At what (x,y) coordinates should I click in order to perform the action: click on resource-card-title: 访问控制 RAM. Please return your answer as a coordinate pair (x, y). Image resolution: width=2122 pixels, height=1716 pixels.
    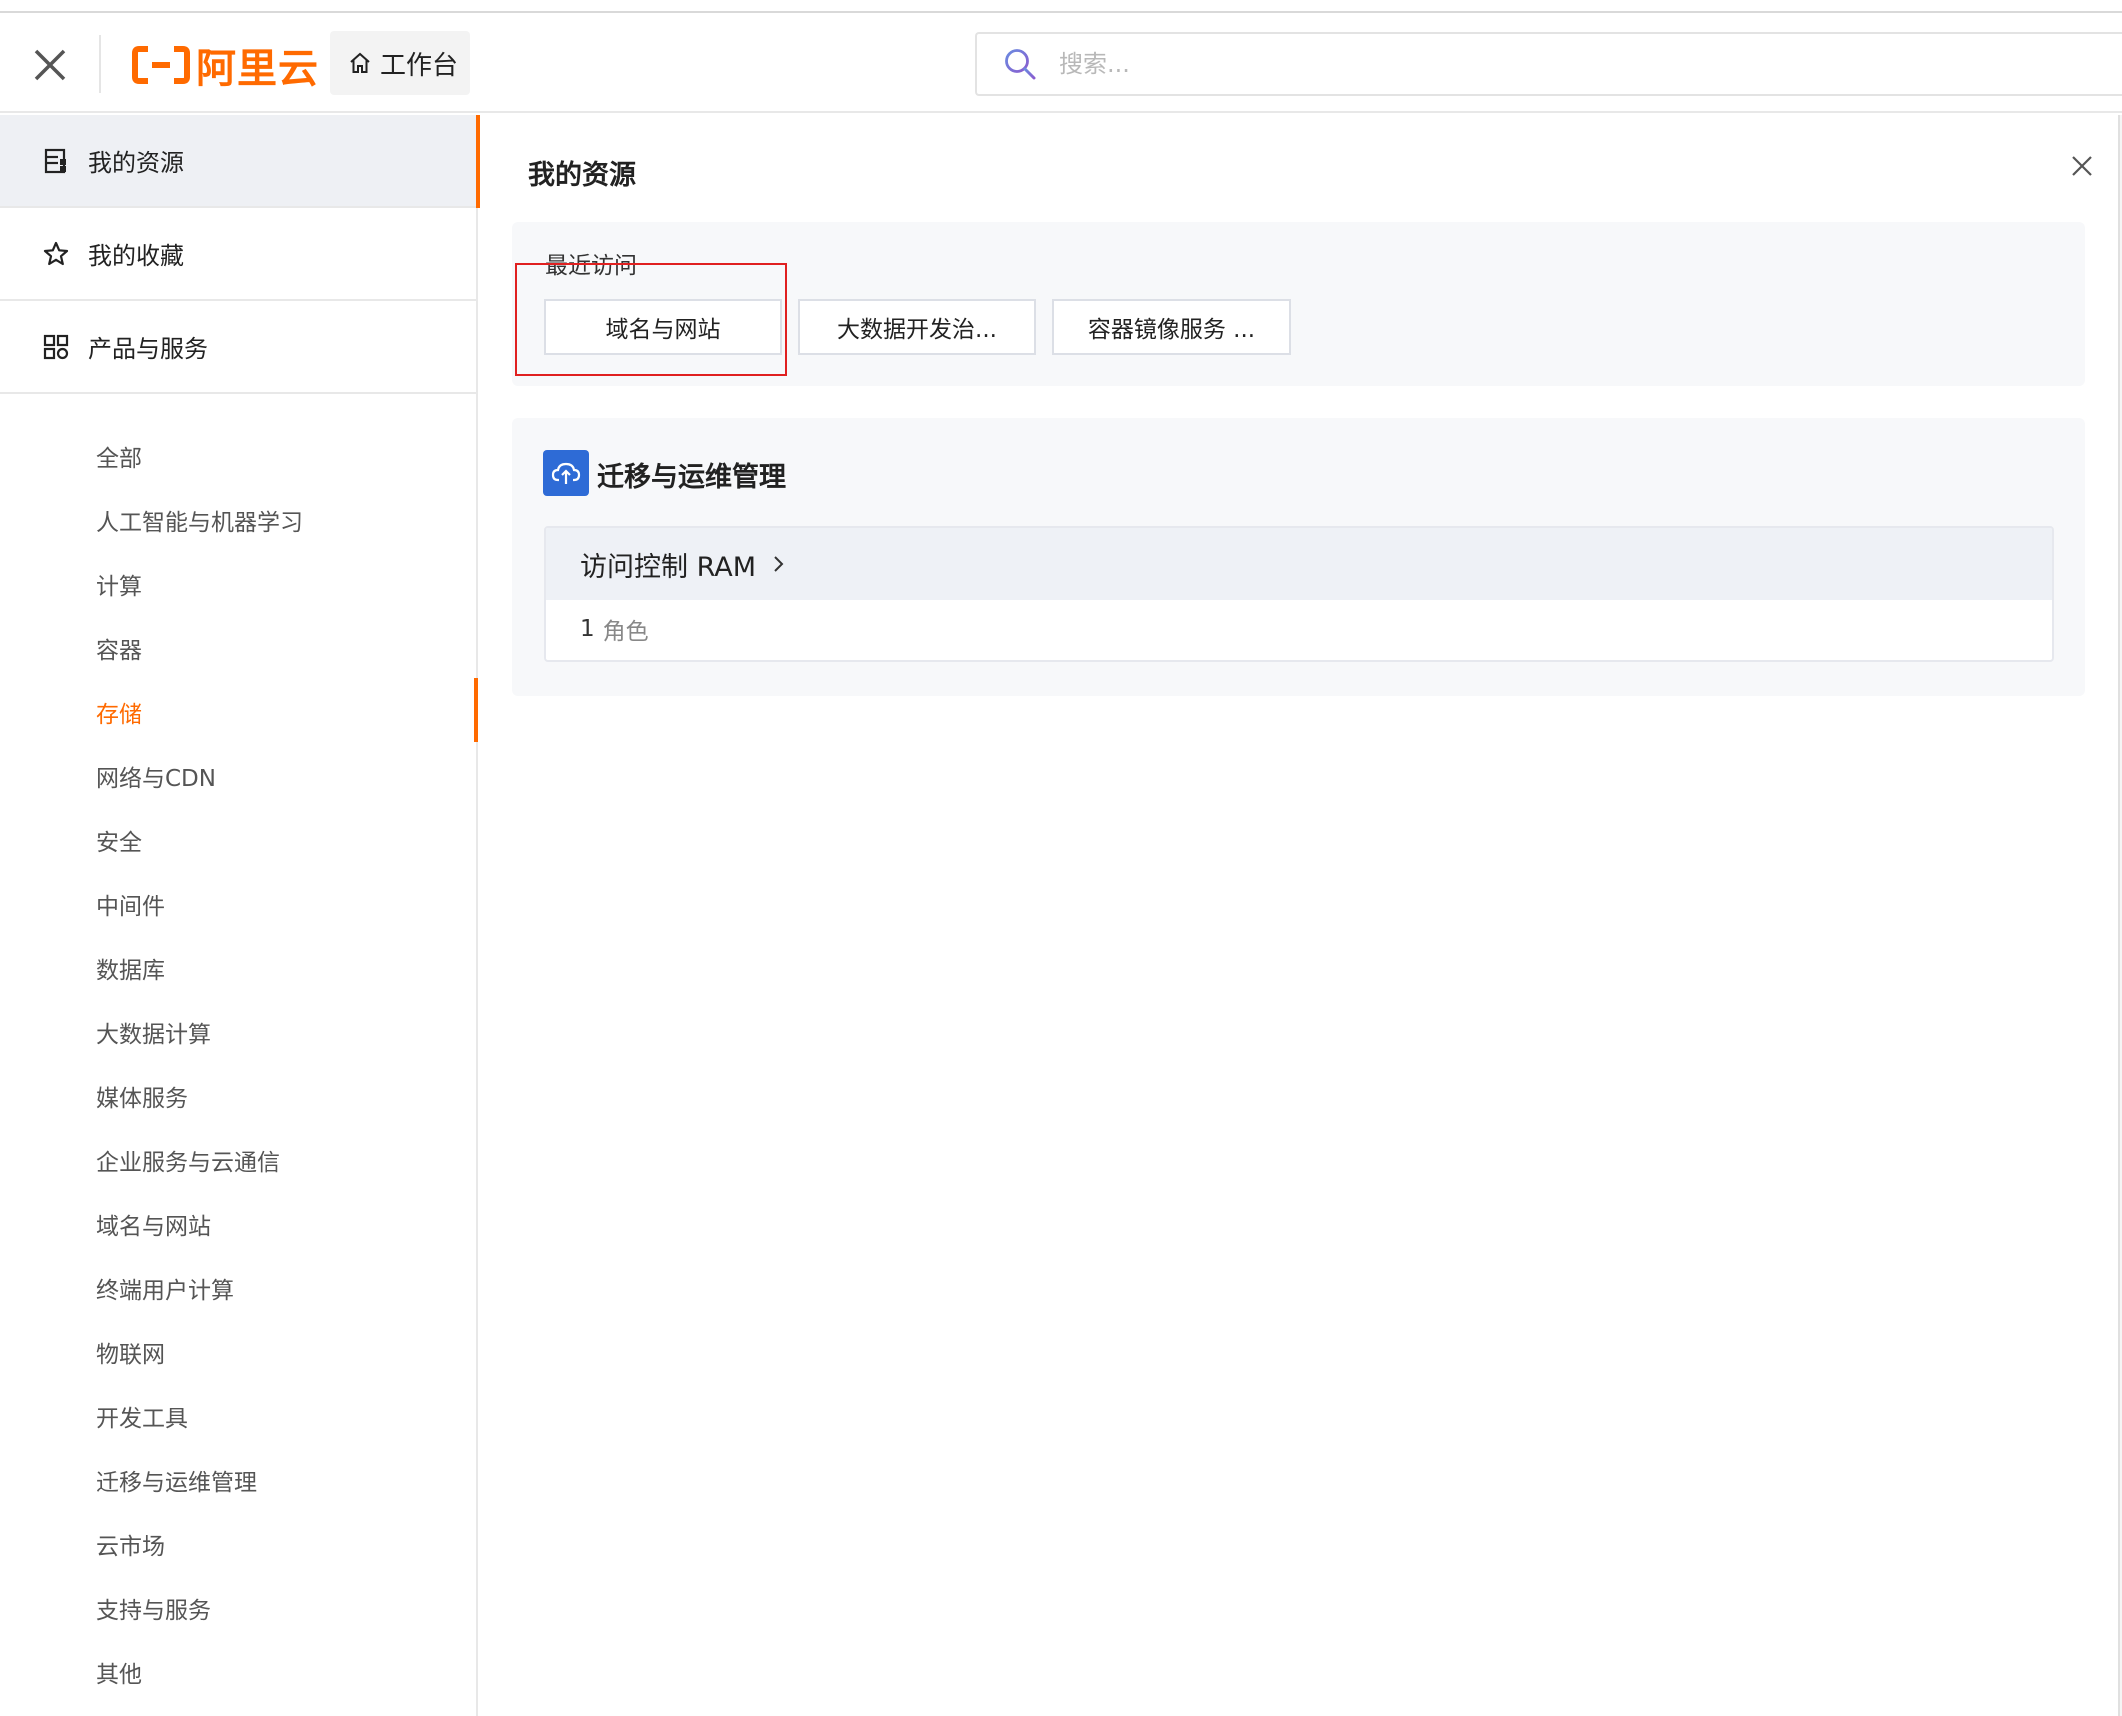
    Looking at the image, I should click on (668, 567).